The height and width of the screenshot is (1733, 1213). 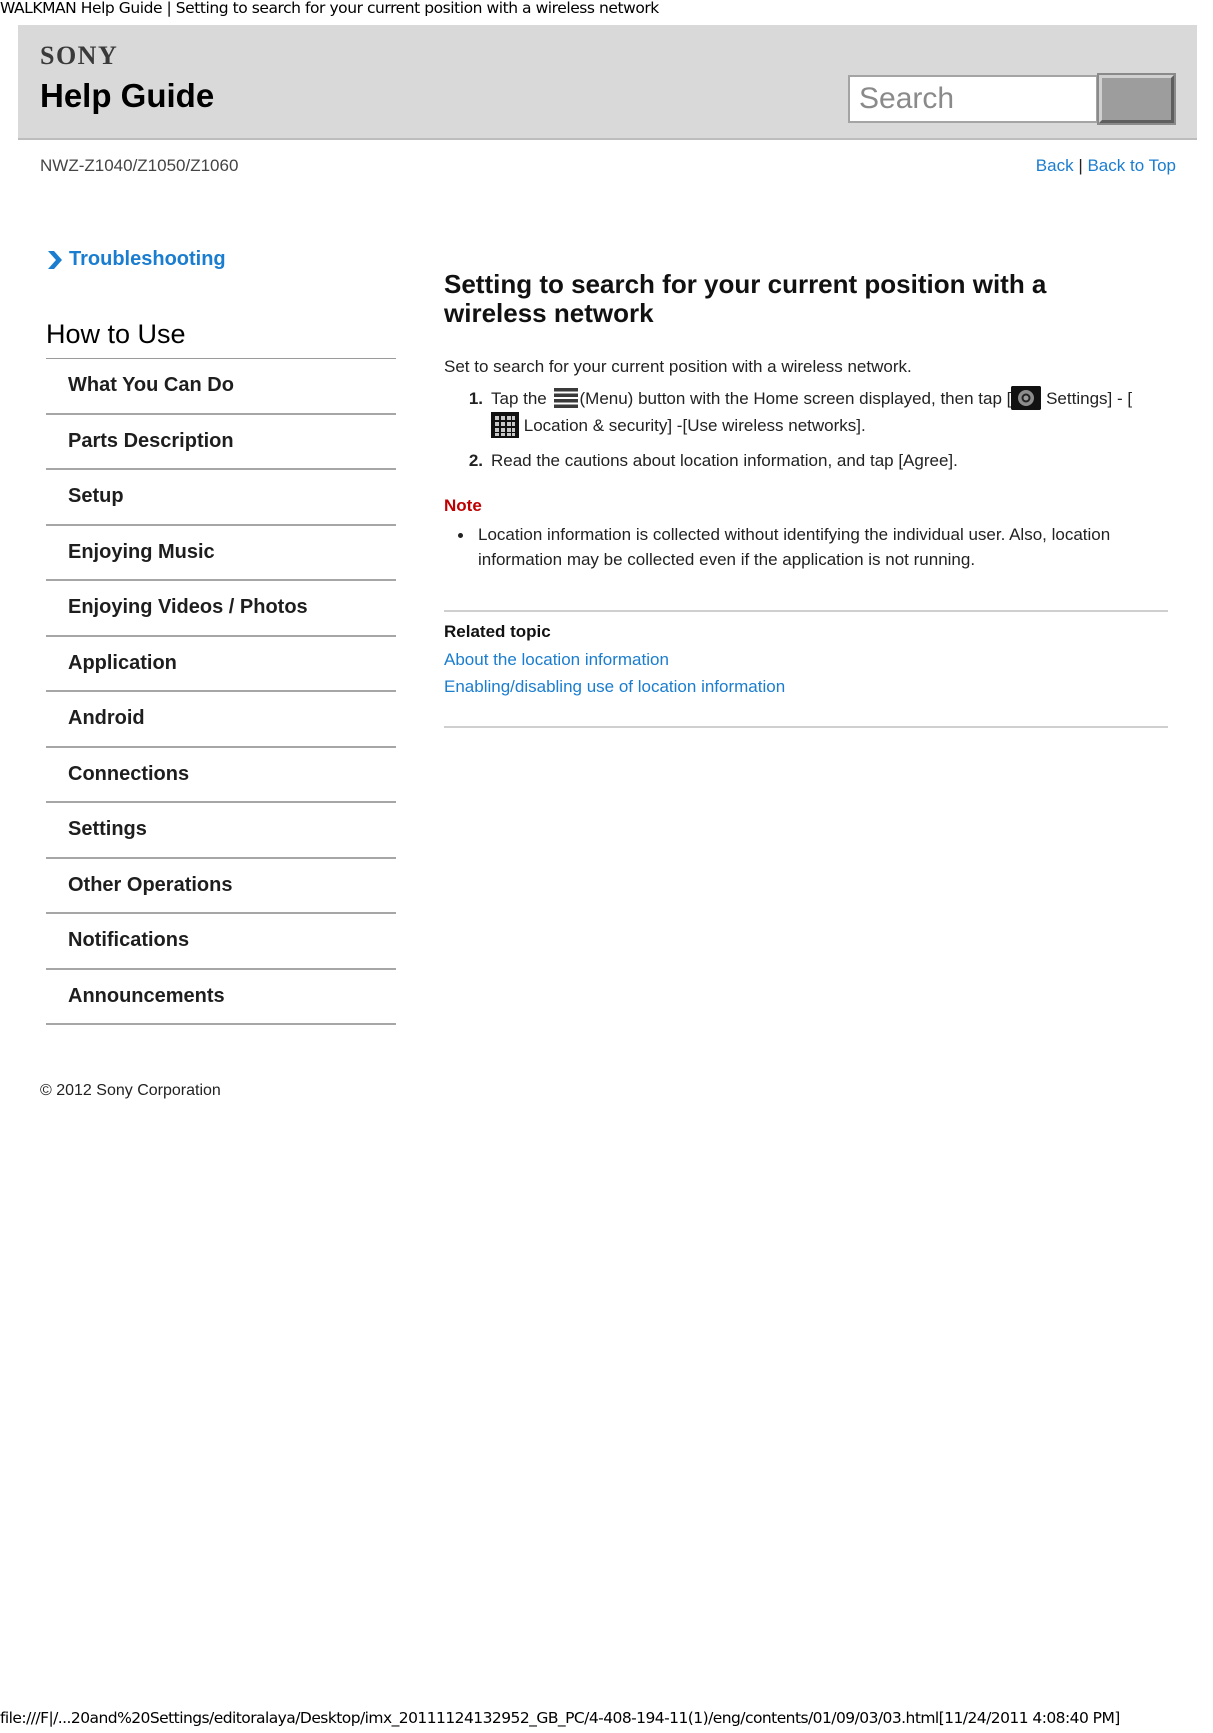 I want to click on sidebar-item-enjoying-music: Enjoying Music, so click(x=221, y=553).